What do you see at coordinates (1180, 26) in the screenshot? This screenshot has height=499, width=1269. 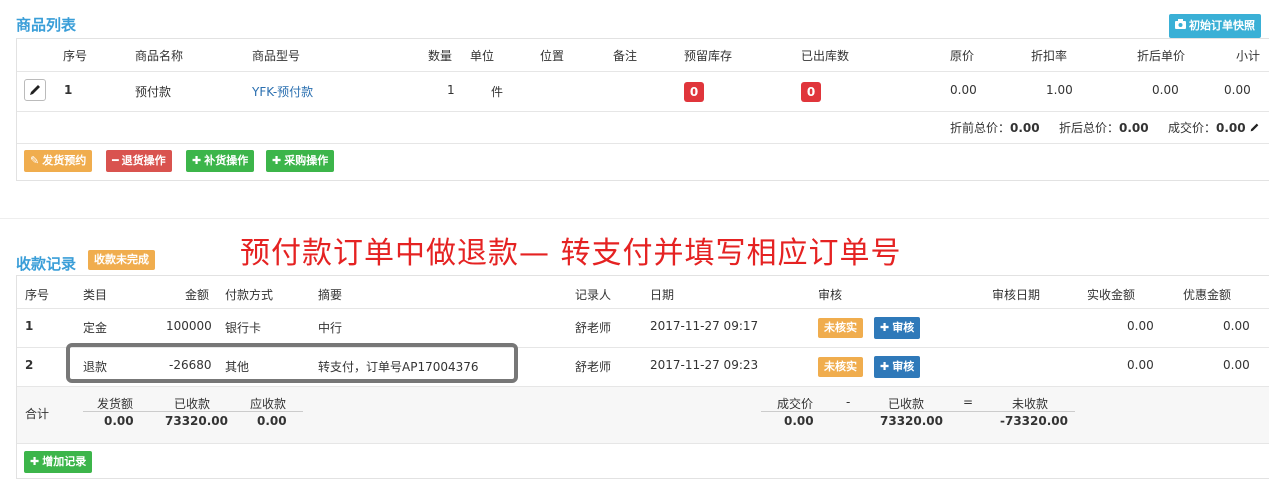 I see `camera-icon` at bounding box center [1180, 26].